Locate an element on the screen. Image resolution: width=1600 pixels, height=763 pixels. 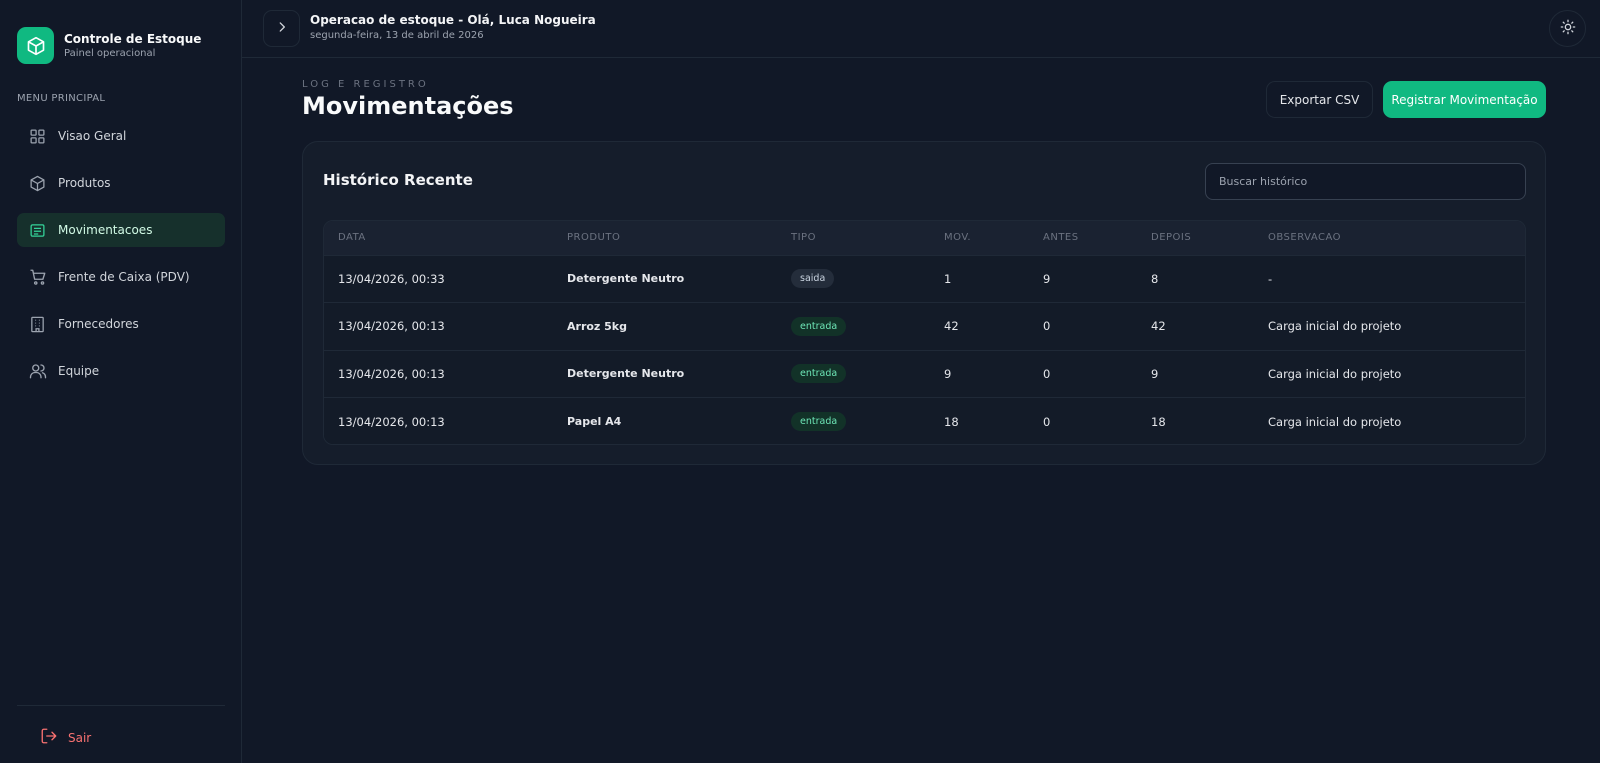
sidebar-item-label: Frente de Caixa (PDV) is located at coordinates (124, 277).